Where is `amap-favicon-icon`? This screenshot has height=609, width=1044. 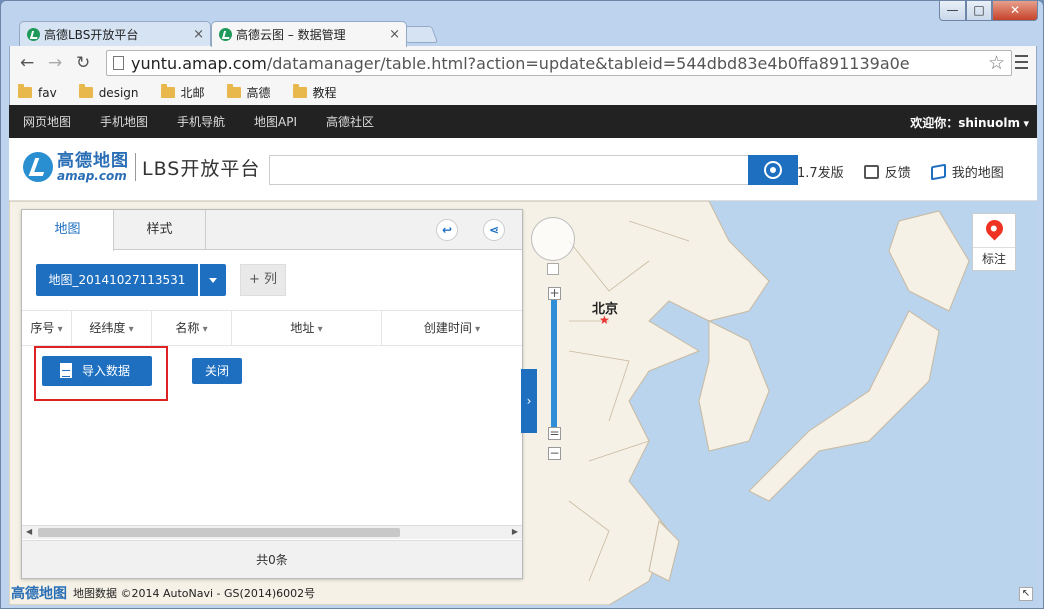 amap-favicon-icon is located at coordinates (225, 34).